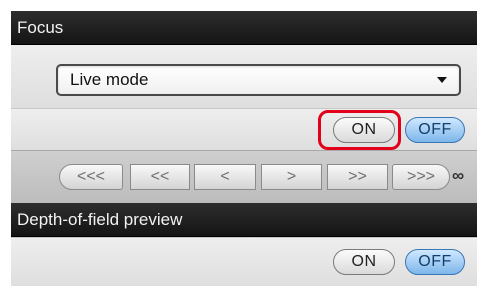  What do you see at coordinates (357, 177) in the screenshot?
I see `focus-far-medium-button: >>` at bounding box center [357, 177].